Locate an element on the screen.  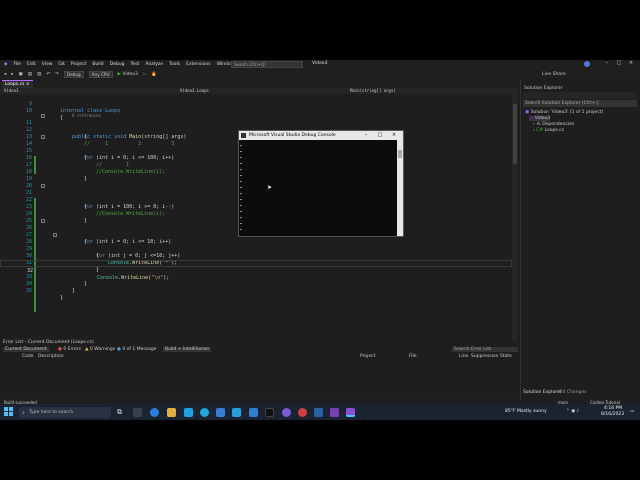
column-header-line: Line is located at coordinates (463, 356).